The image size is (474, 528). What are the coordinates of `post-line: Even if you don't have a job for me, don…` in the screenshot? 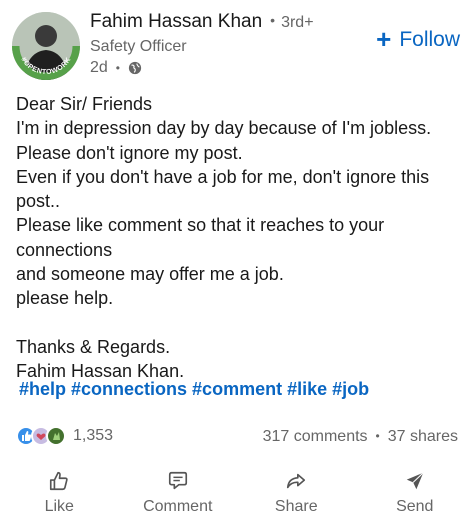 It's located at (223, 176).